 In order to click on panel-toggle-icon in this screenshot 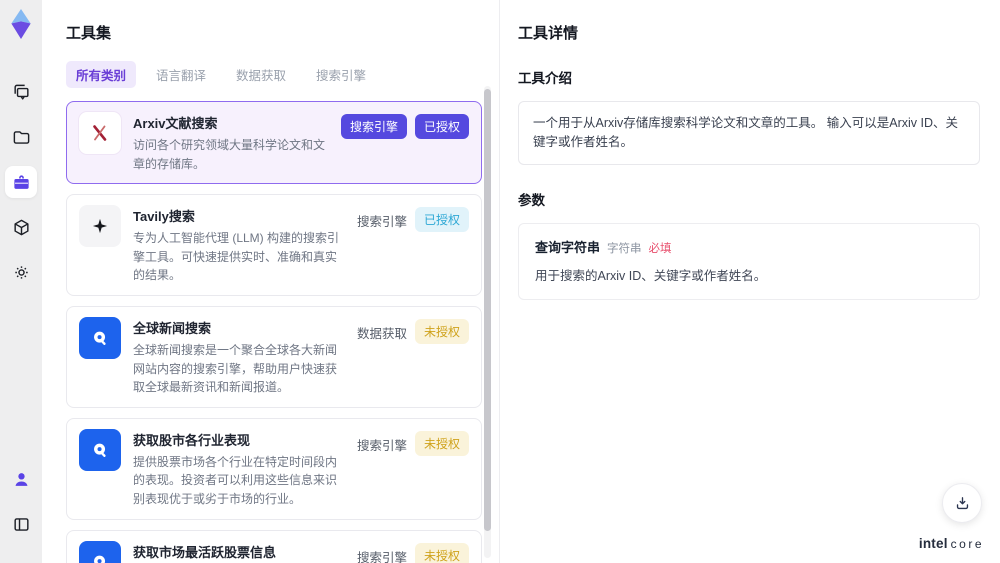, I will do `click(21, 524)`.